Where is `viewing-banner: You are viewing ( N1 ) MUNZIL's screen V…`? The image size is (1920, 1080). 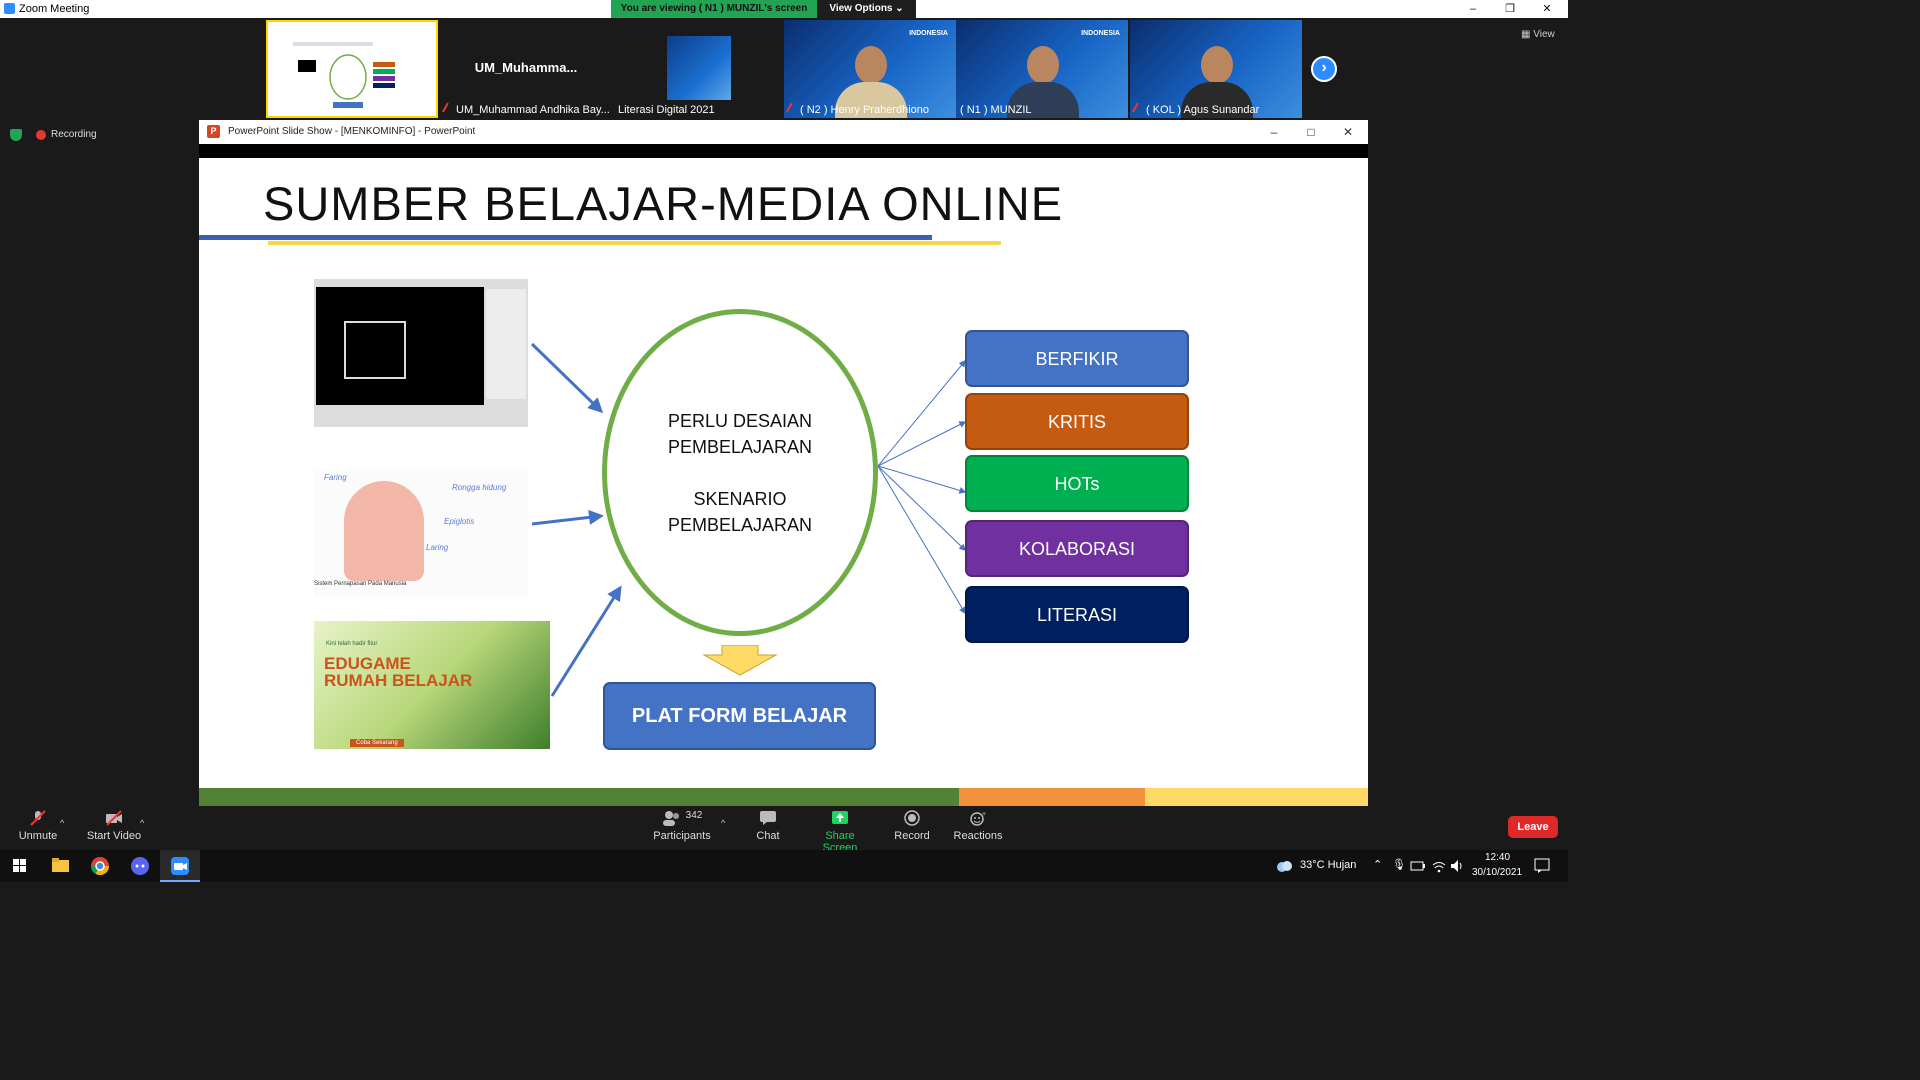
viewing-banner: You are viewing ( N1 ) MUNZIL's screen V… is located at coordinates (763, 9).